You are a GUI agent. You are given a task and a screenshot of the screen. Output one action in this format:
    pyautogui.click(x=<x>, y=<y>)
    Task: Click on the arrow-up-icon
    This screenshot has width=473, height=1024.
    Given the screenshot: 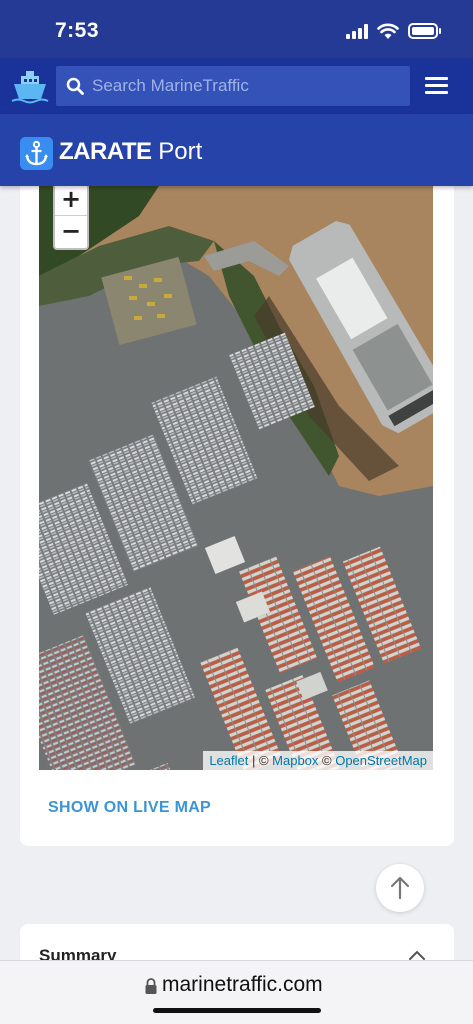 What is the action you would take?
    pyautogui.click(x=400, y=888)
    